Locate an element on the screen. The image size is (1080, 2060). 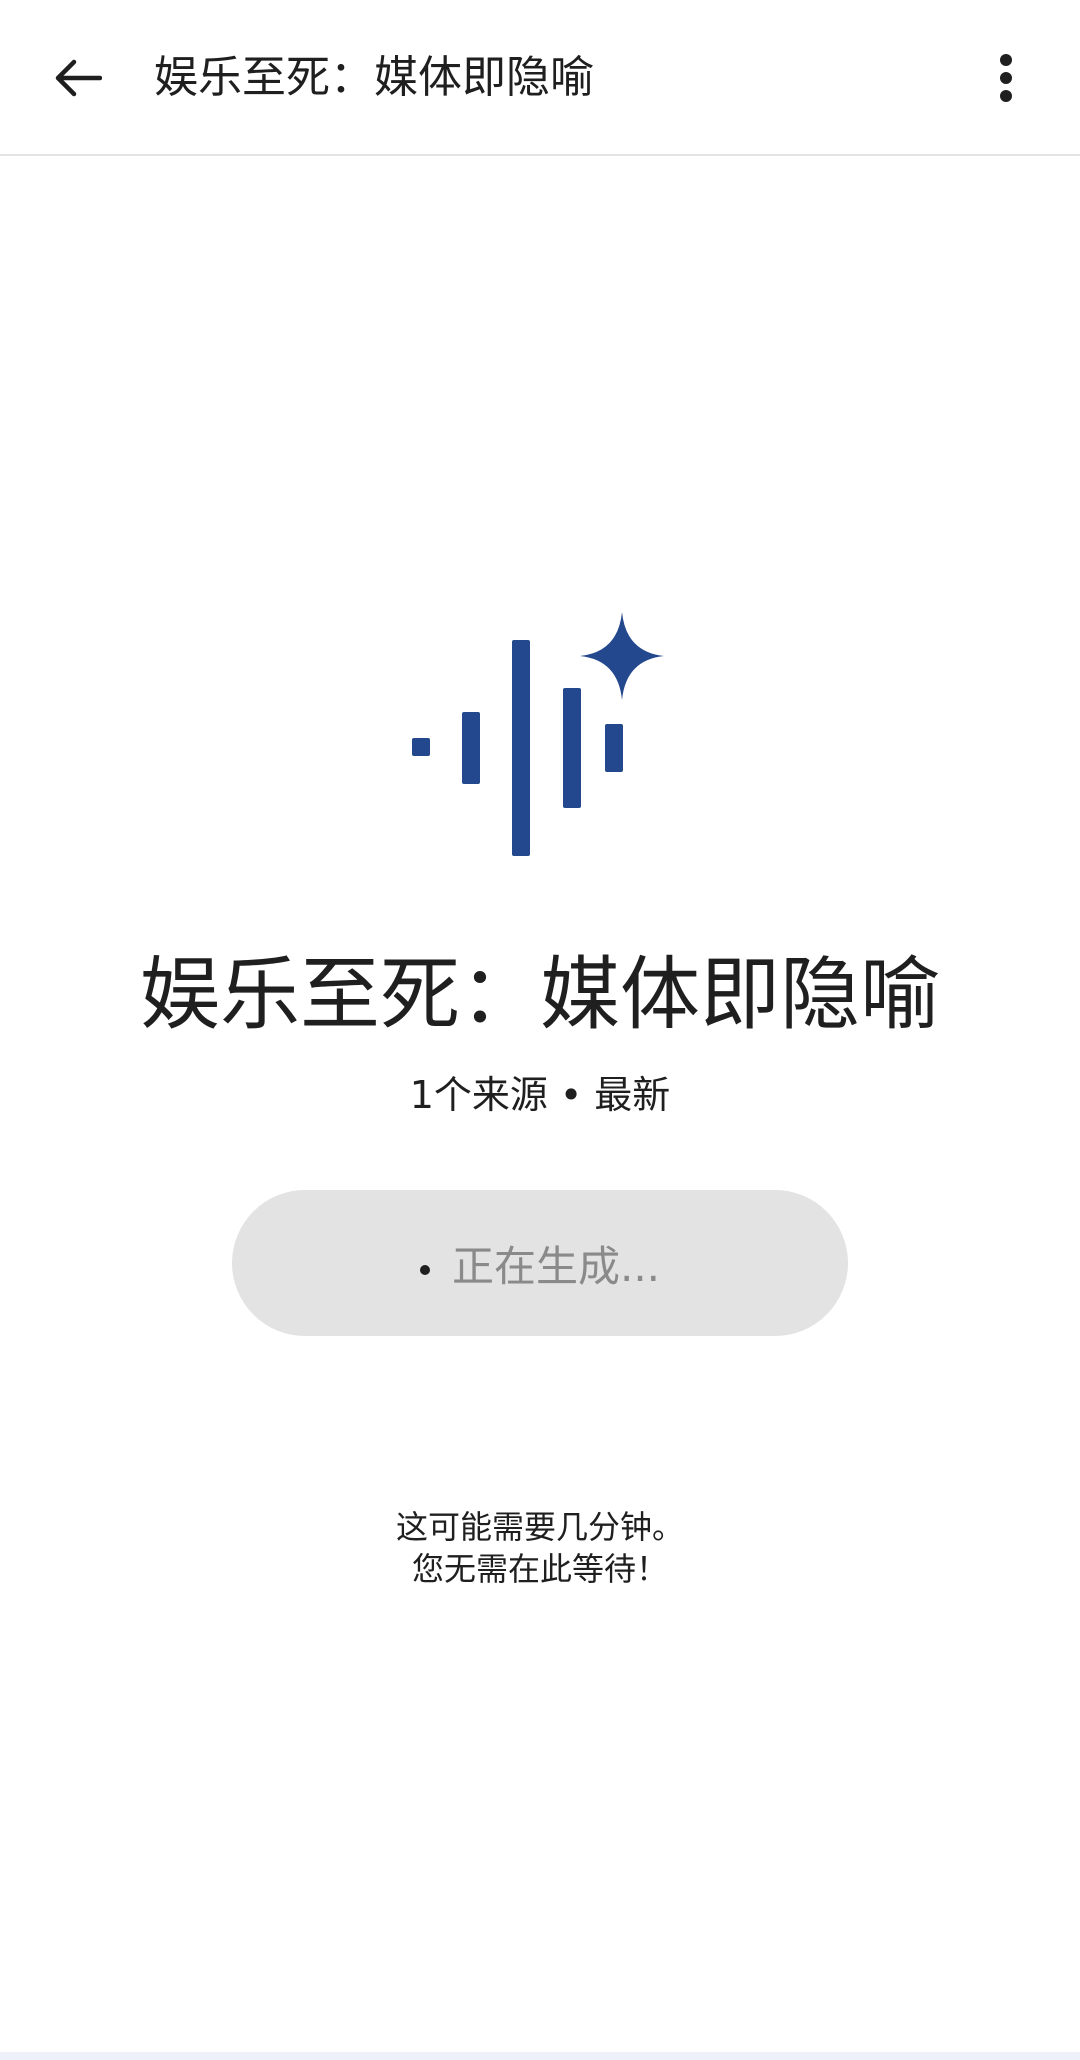
info-line-2: 您无需在此等待！ is located at coordinates (539, 1569).